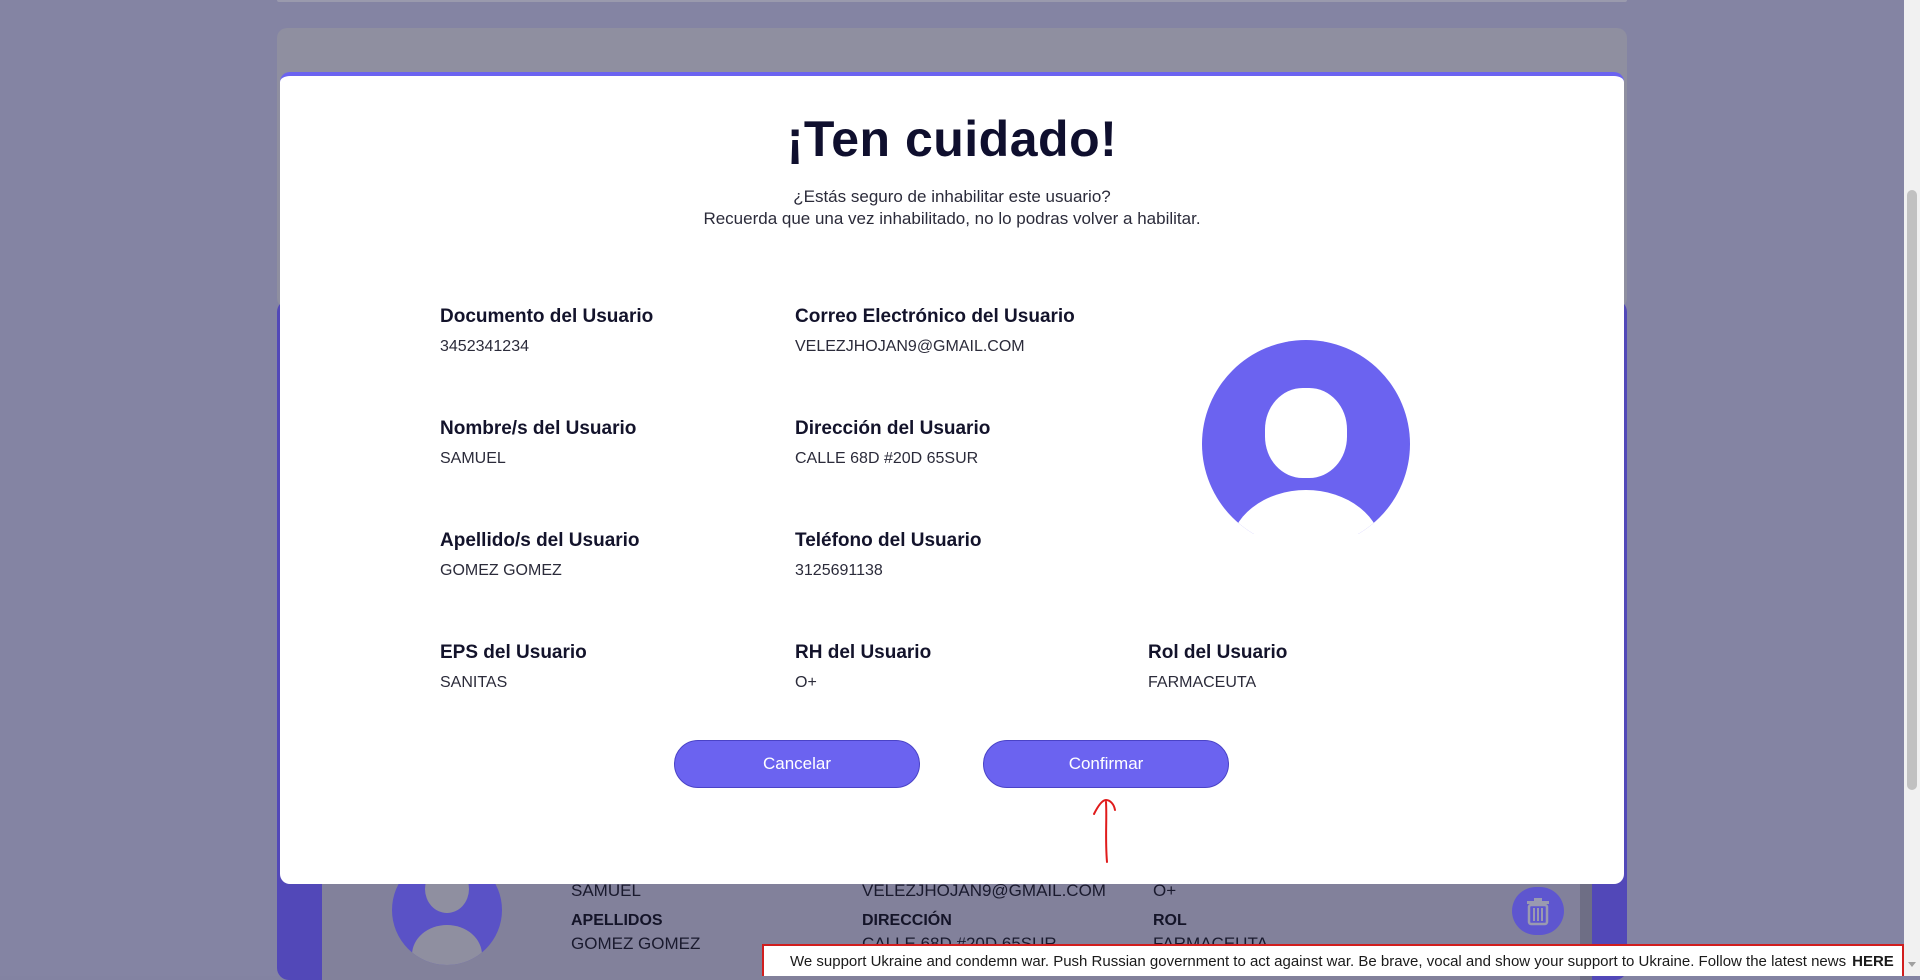 This screenshot has width=1920, height=980. What do you see at coordinates (952, 139) in the screenshot?
I see `modal-title: ¡Ten cuidado!` at bounding box center [952, 139].